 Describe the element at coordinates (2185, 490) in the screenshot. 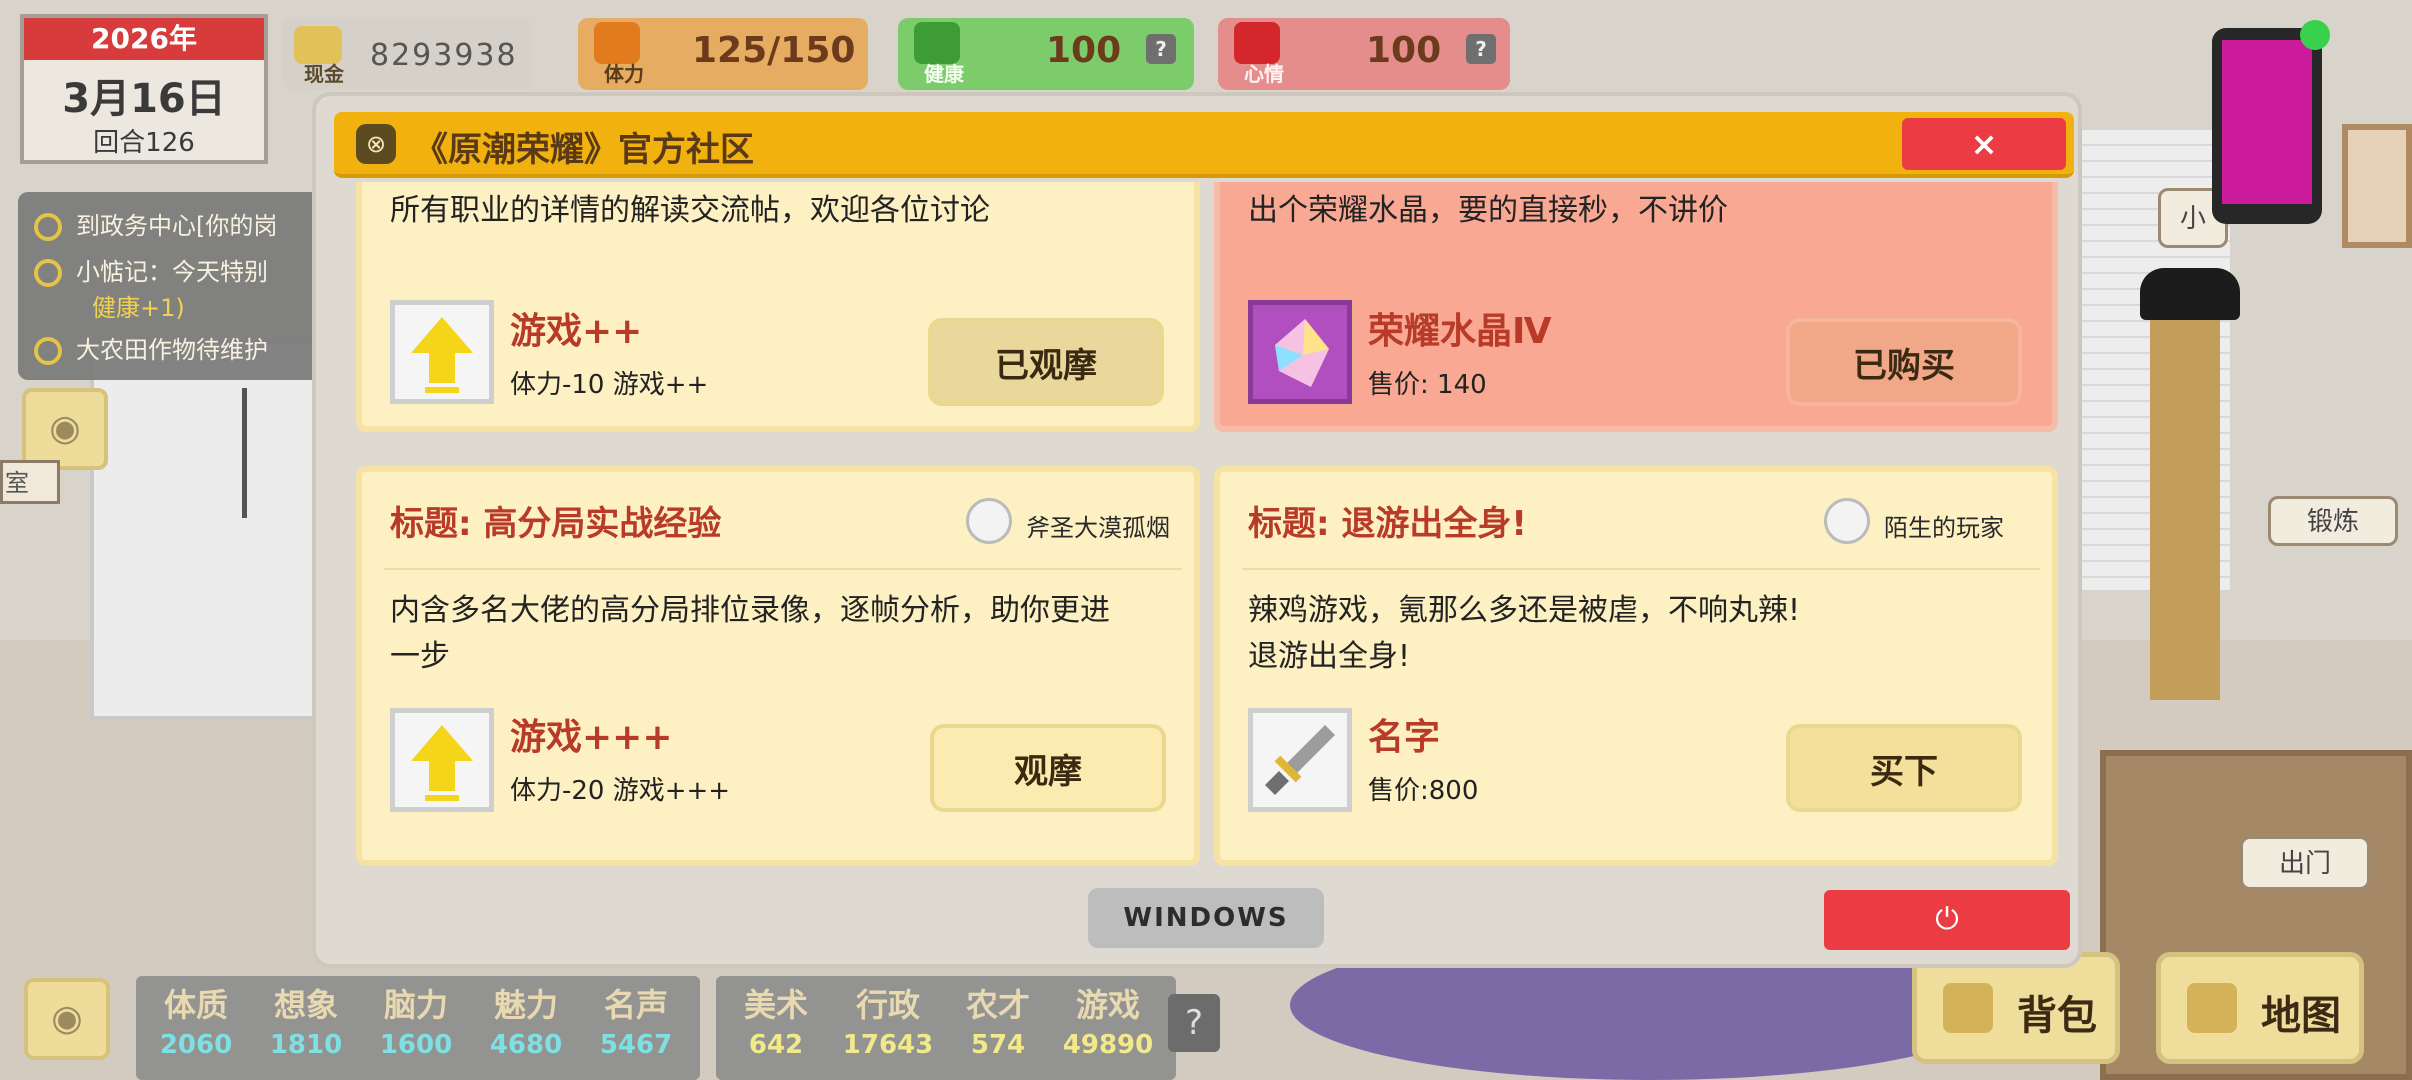

I see `cat-tree` at that location.